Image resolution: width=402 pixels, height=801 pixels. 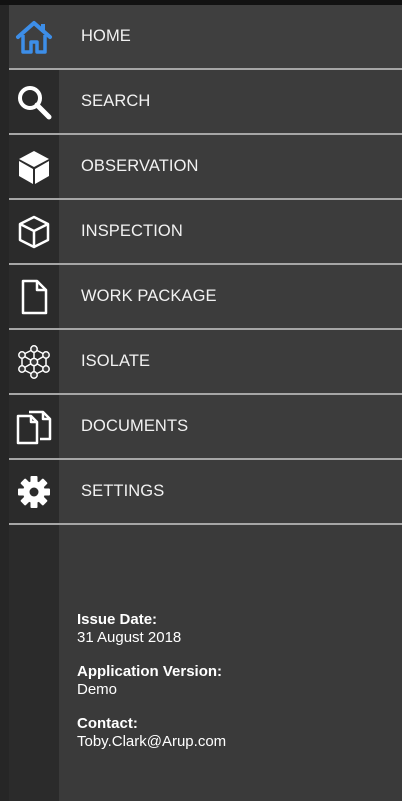 What do you see at coordinates (232, 742) in the screenshot?
I see `contact-value: Toby.Clark@Arup.com` at bounding box center [232, 742].